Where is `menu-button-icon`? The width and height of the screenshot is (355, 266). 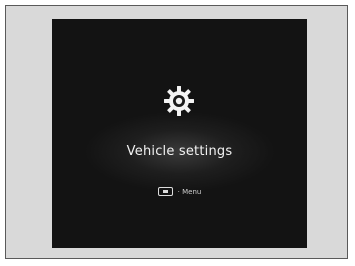 menu-button-icon is located at coordinates (165, 191).